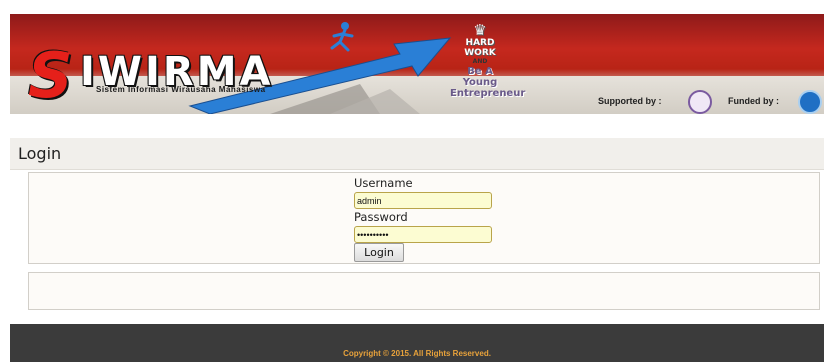  Describe the element at coordinates (381, 217) in the screenshot. I see `password-label: Password` at that location.